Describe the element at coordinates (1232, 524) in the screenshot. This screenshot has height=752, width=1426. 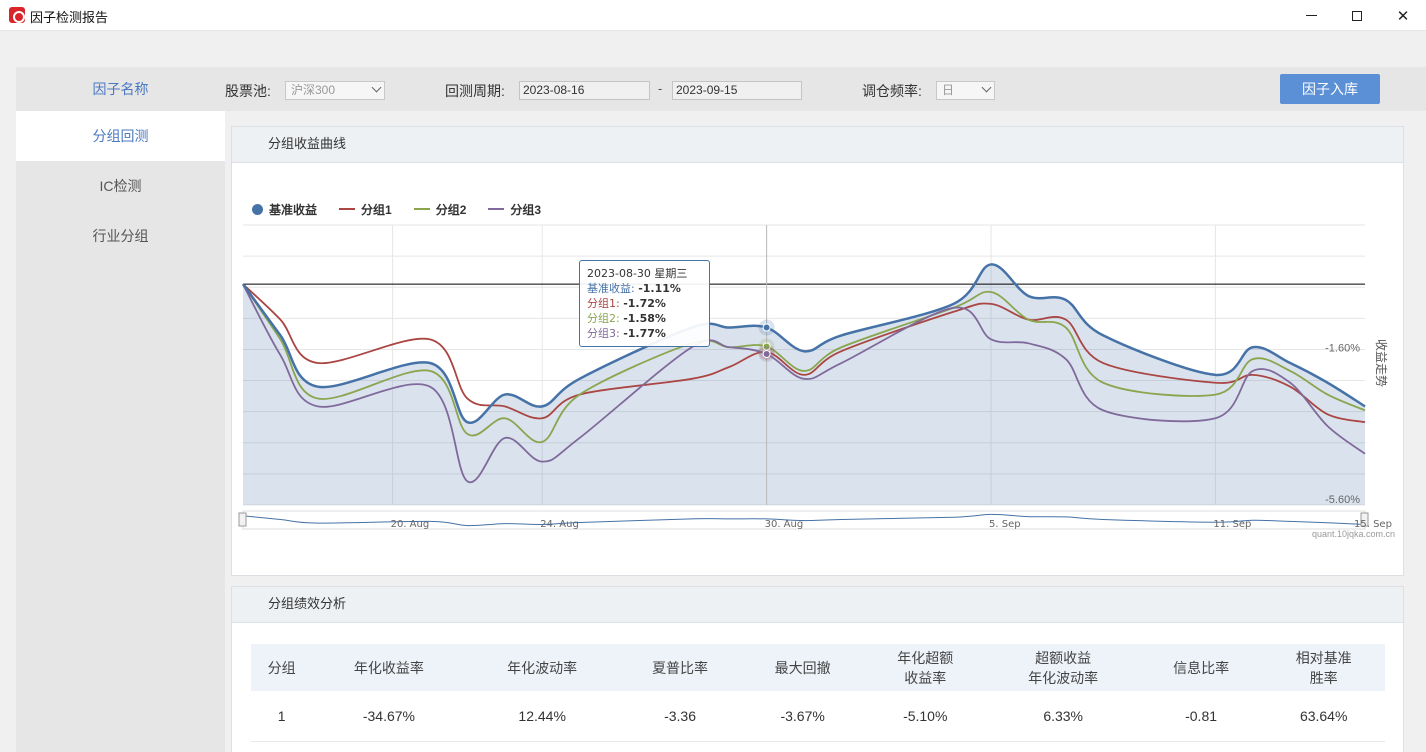
I see `x-tick-label: 11. Sep` at that location.